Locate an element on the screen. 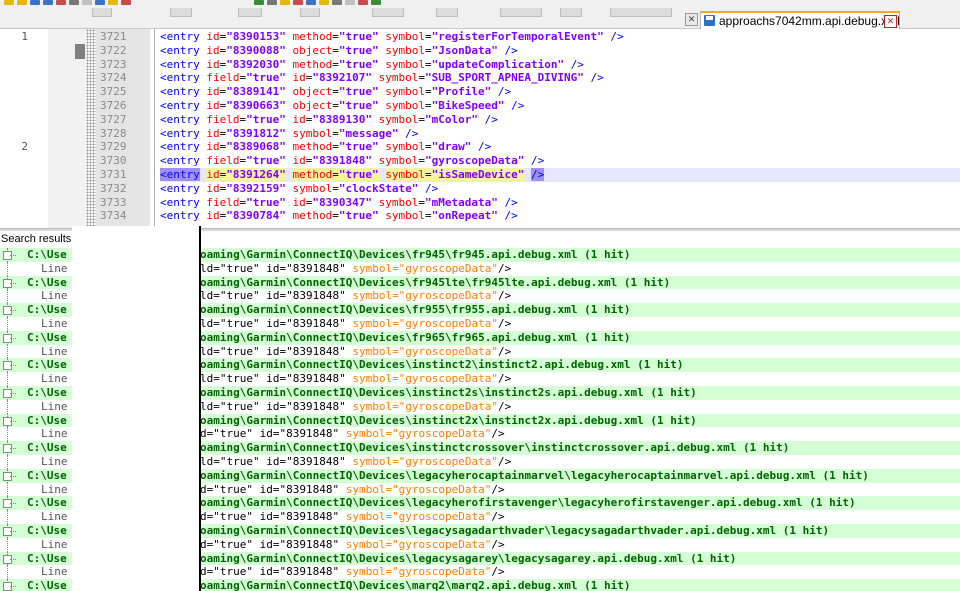 The height and width of the screenshot is (591, 960). tab-active-file: approachs7042mm.api.debug.xml ✕ is located at coordinates (800, 20).